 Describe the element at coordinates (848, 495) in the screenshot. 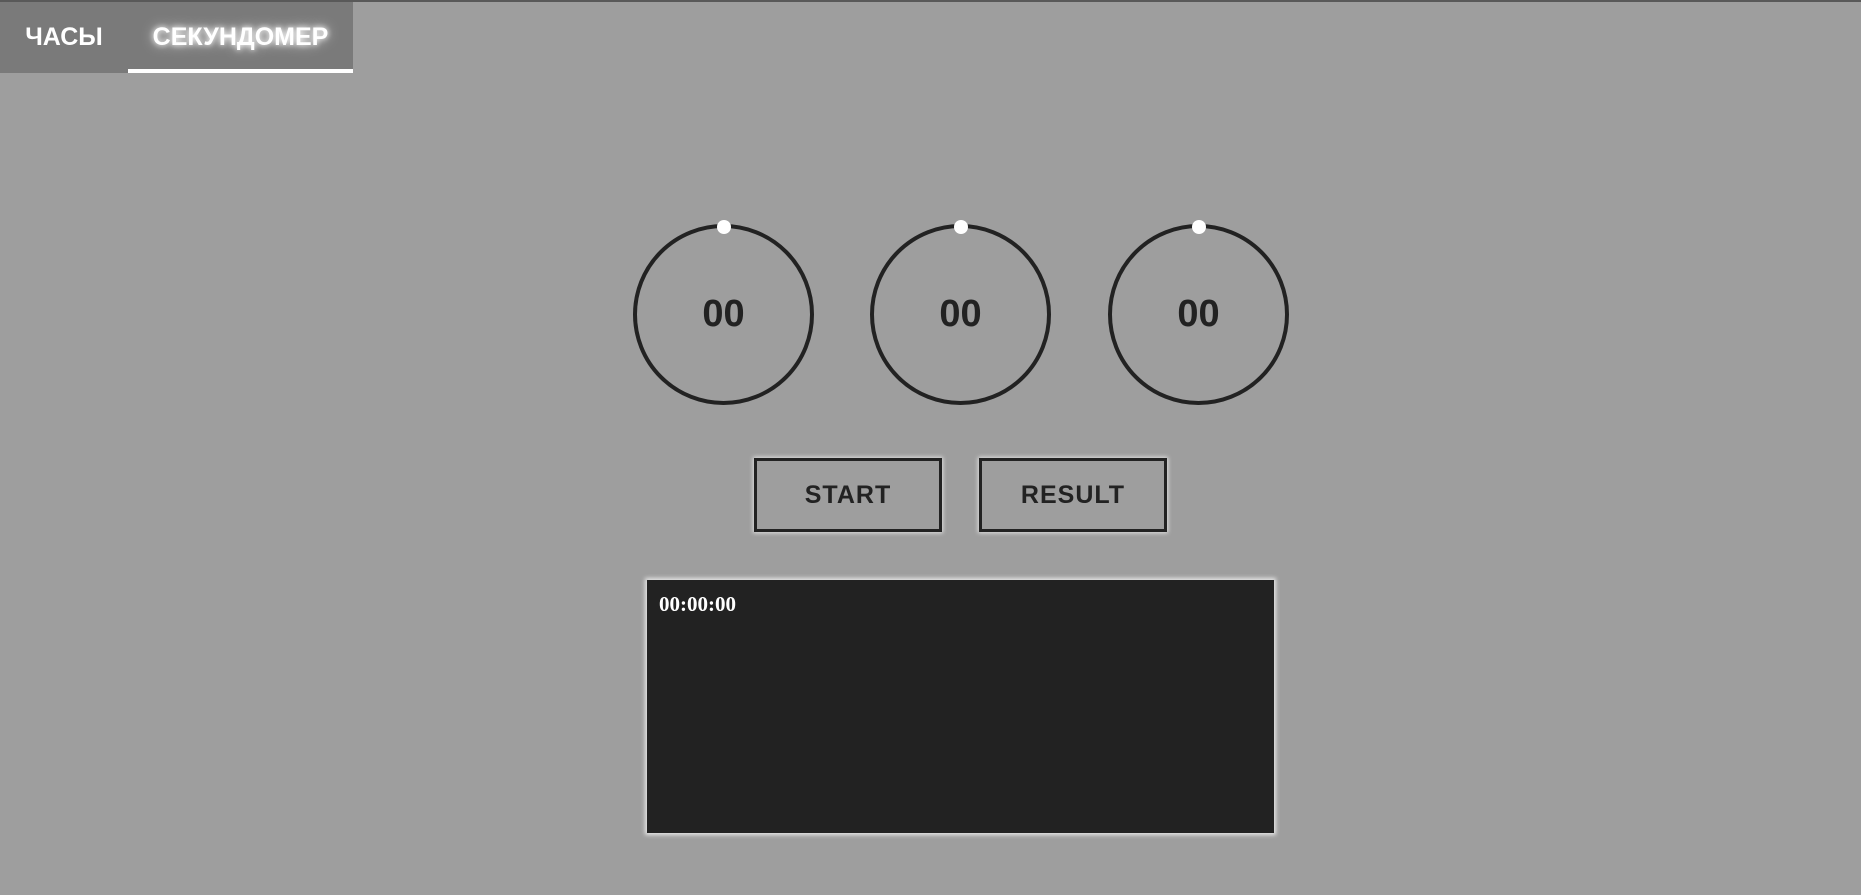

I see `start-button: START` at that location.